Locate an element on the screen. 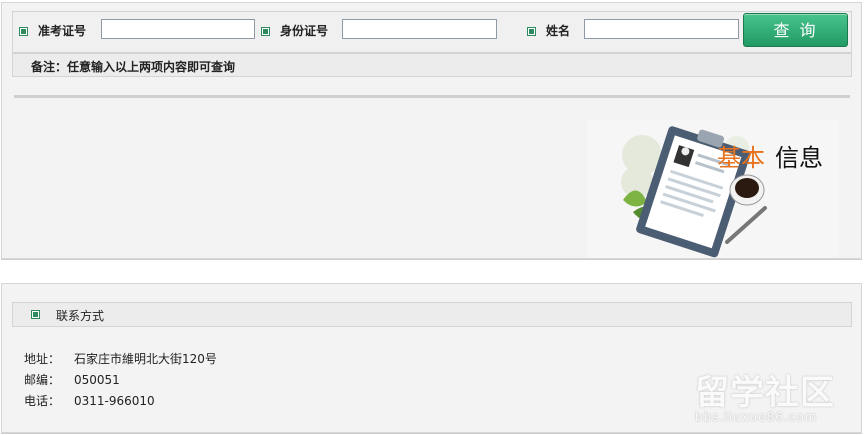 This screenshot has width=864, height=435. id-number-input is located at coordinates (419, 29).